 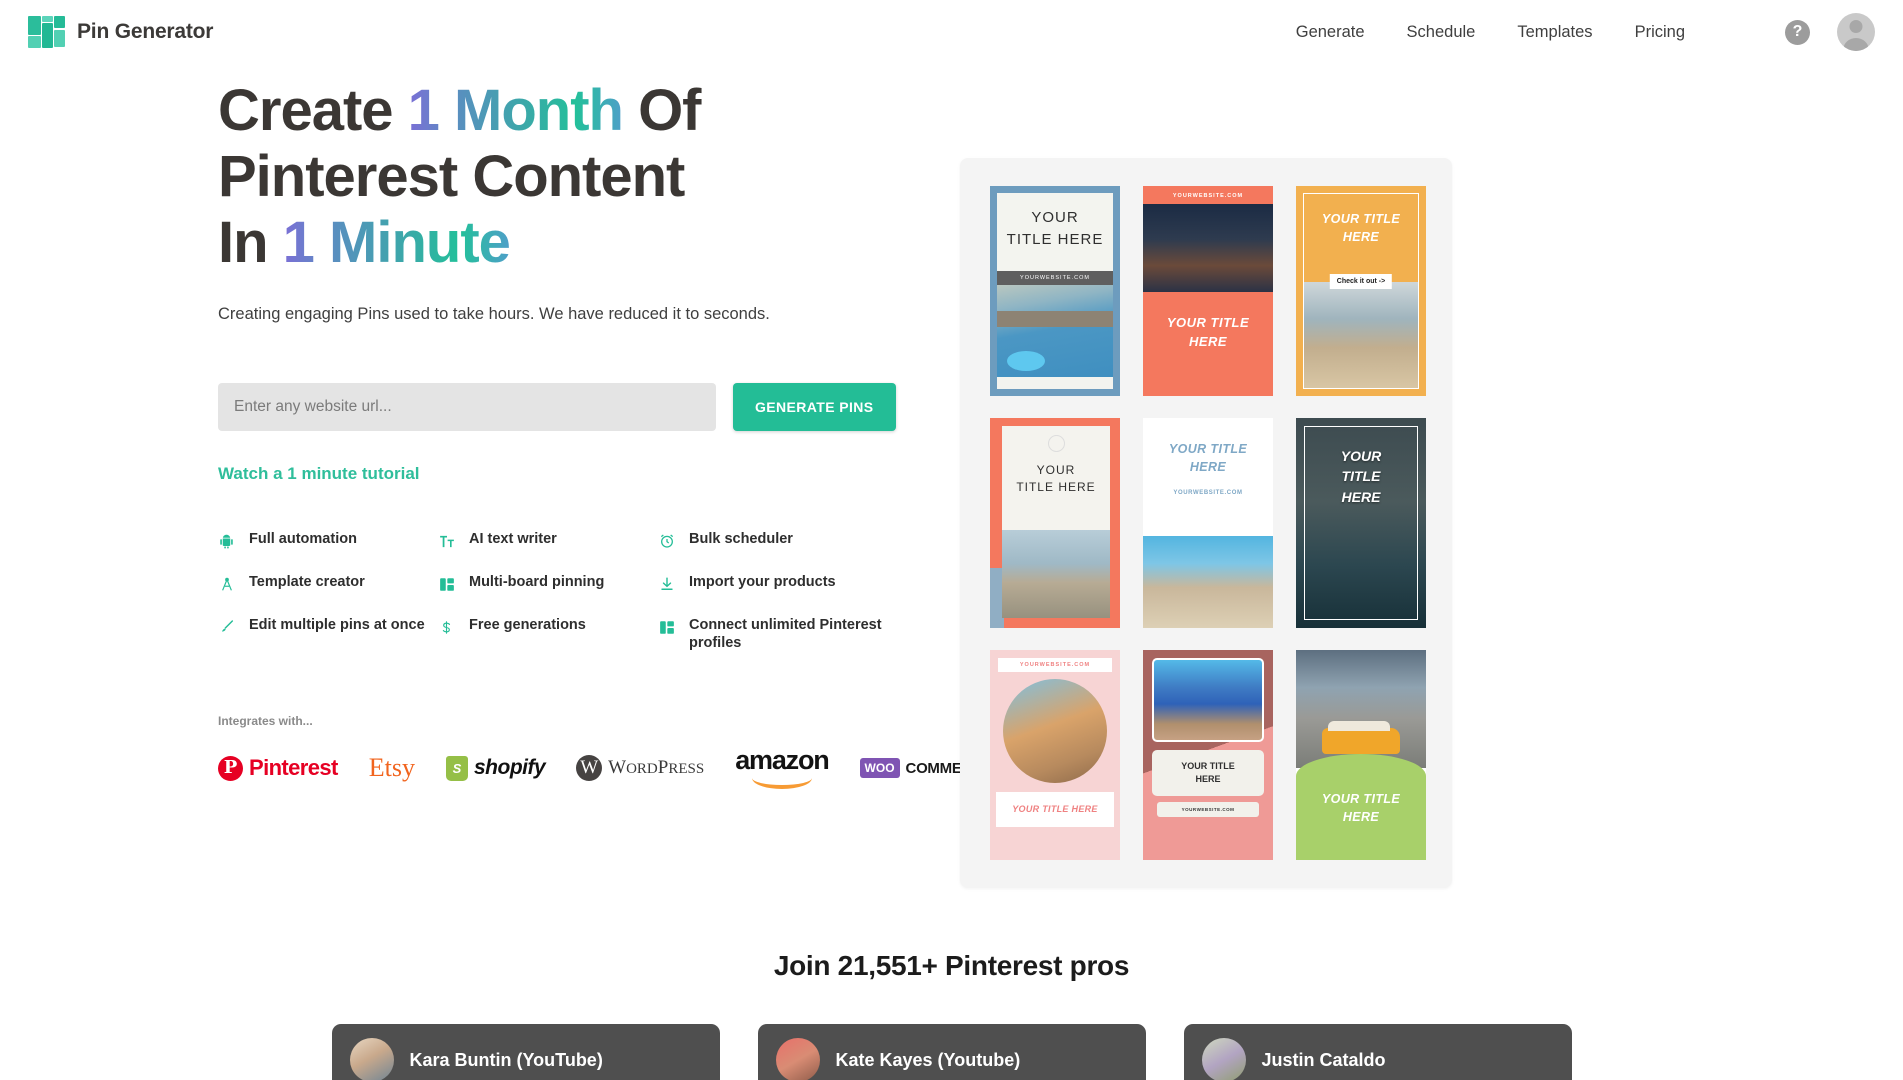 I want to click on amazon-logo: amazon, so click(x=782, y=768).